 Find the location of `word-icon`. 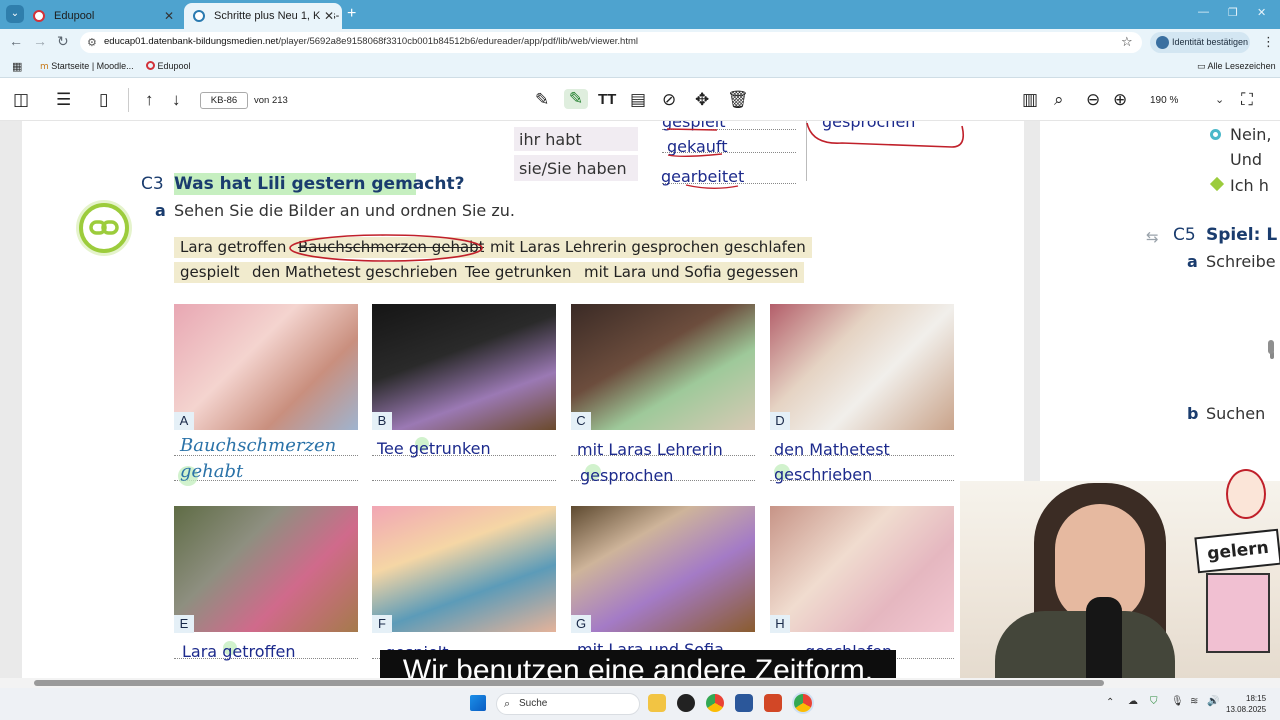

word-icon is located at coordinates (744, 703).